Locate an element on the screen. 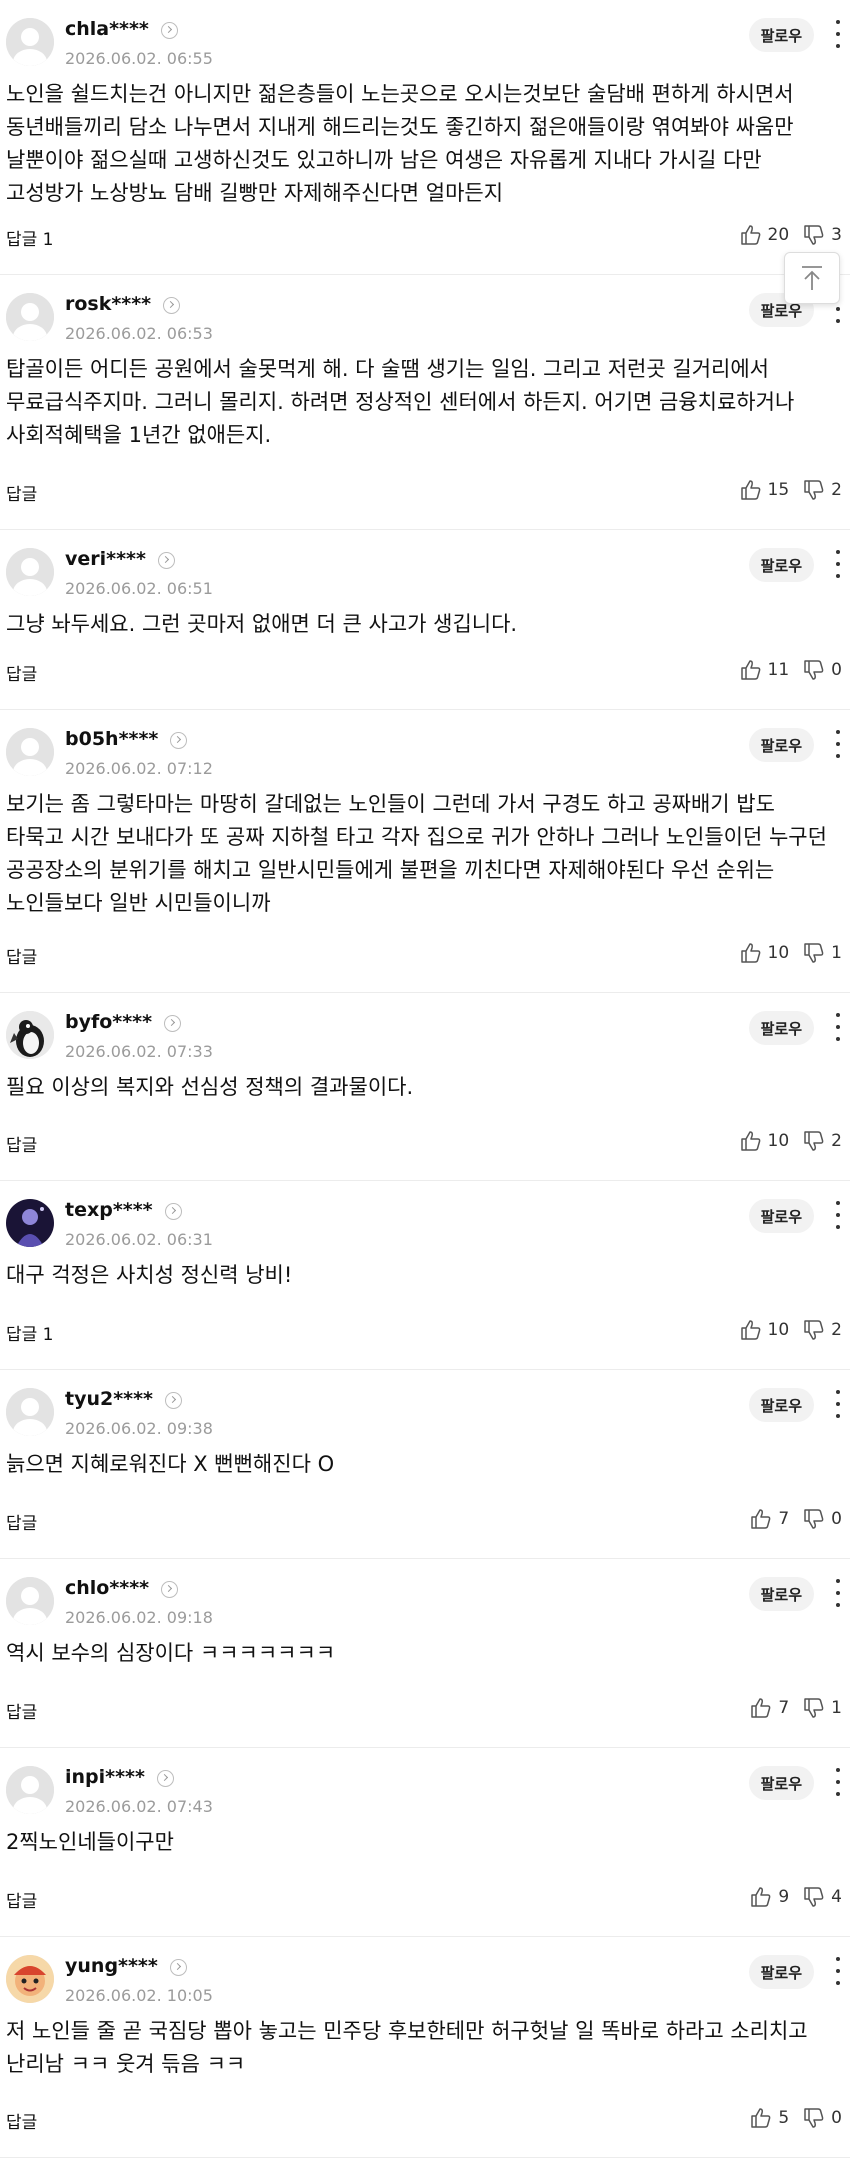 Image resolution: width=850 pixels, height=2158 pixels. dislike-button: 4 is located at coordinates (822, 1897).